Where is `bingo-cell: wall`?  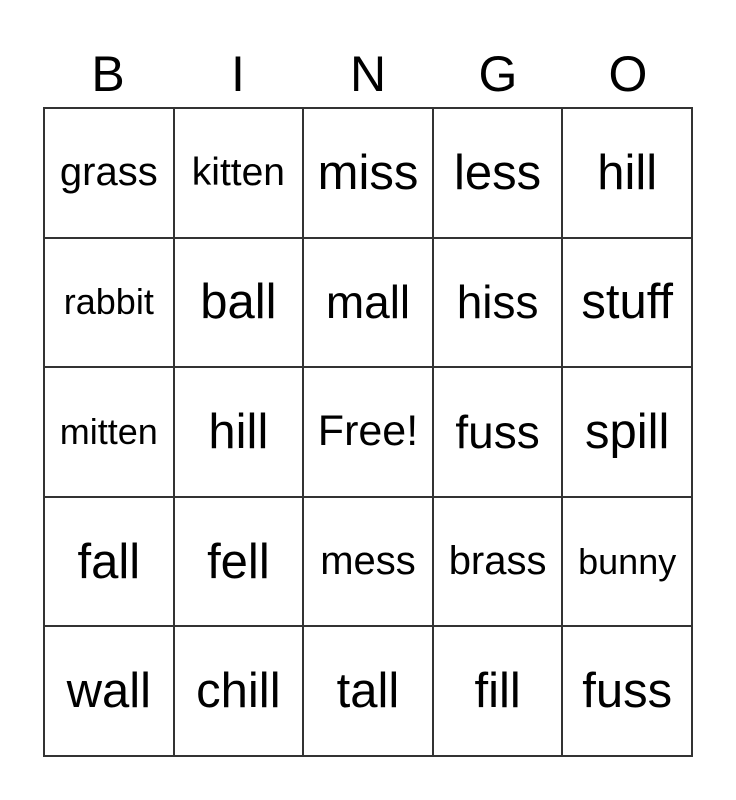 bingo-cell: wall is located at coordinates (109, 691).